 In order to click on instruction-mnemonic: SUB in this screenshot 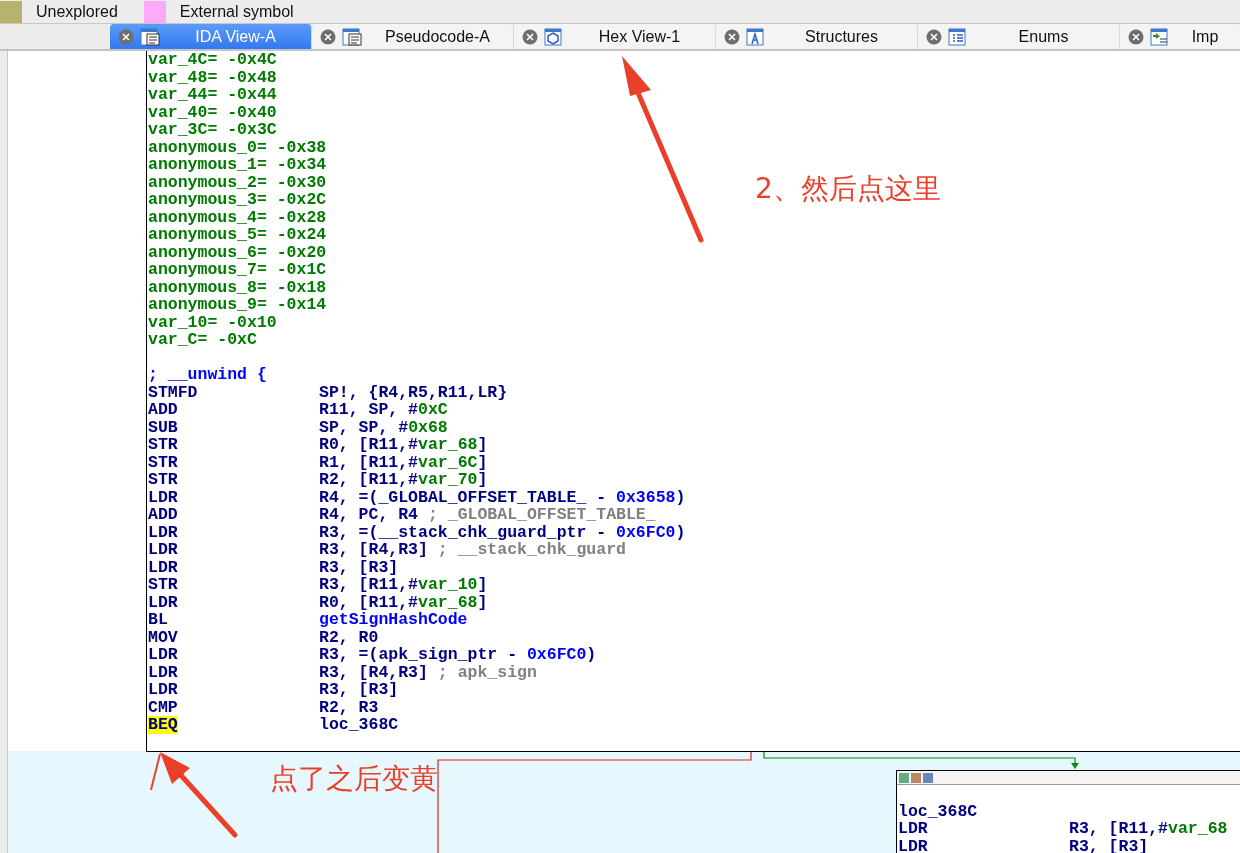, I will do `click(163, 427)`.